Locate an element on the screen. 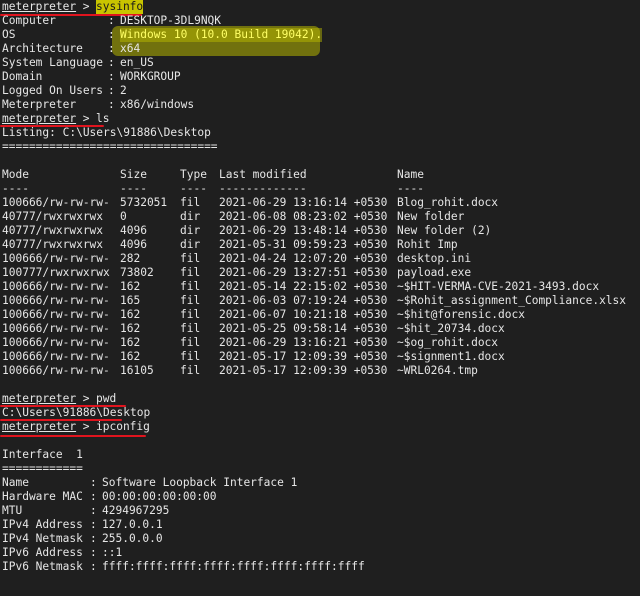 The image size is (640, 596). prompt-line-pwd: meterpreter > pwd is located at coordinates (59, 399).